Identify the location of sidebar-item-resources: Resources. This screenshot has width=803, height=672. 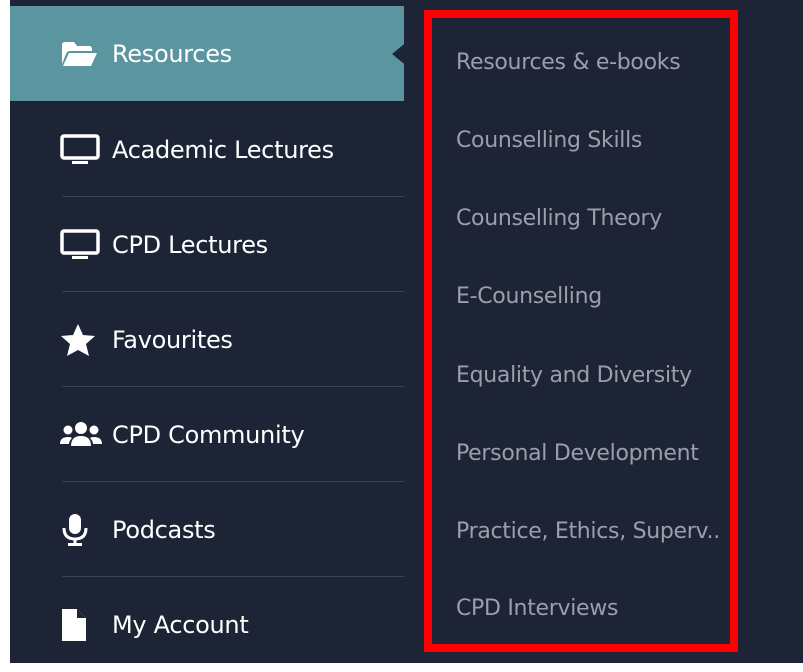
(207, 53).